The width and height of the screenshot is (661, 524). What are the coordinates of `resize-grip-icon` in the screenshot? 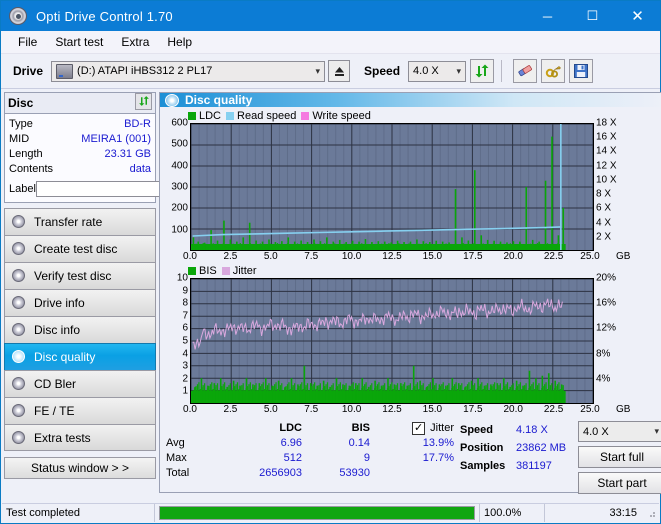 It's located at (651, 513).